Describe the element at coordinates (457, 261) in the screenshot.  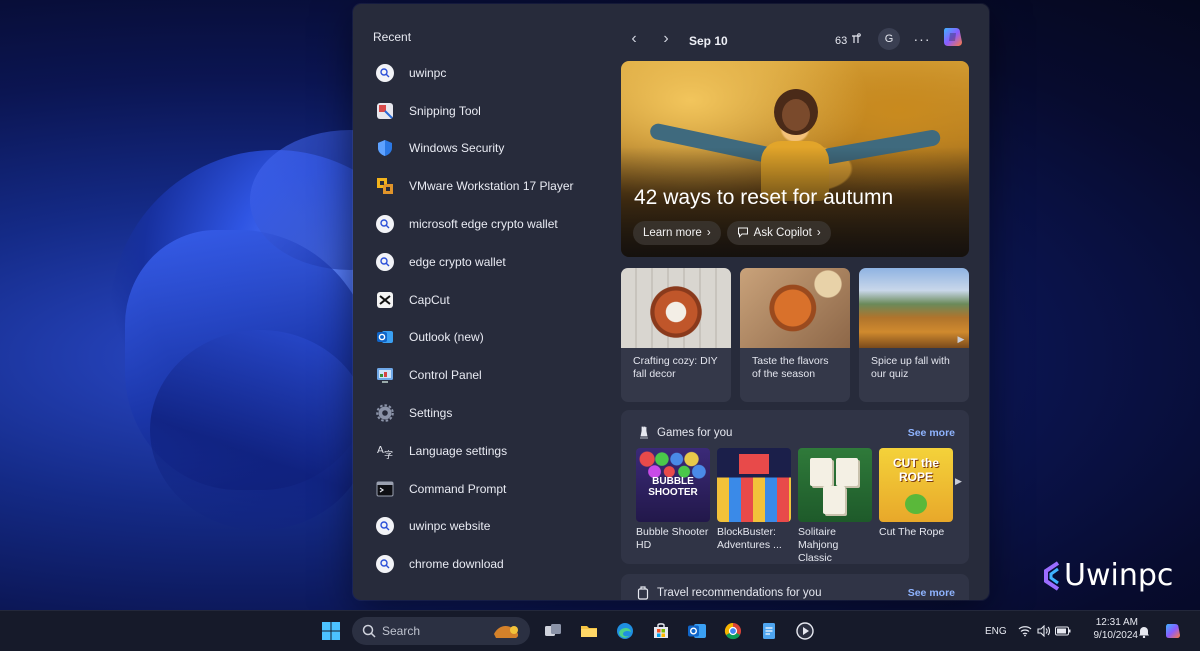
I see `recent-item-label: edge crypto wallet` at that location.